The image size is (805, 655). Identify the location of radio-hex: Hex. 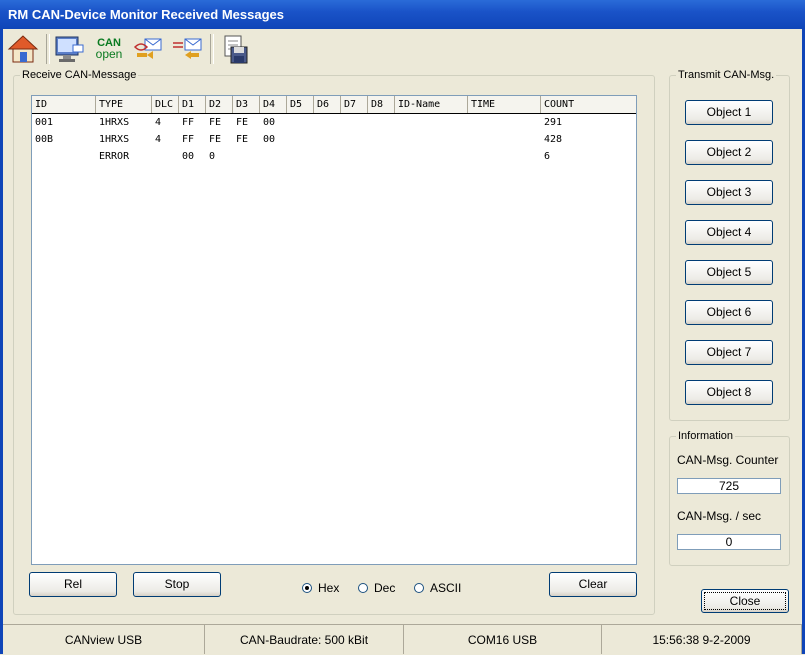
(320, 588).